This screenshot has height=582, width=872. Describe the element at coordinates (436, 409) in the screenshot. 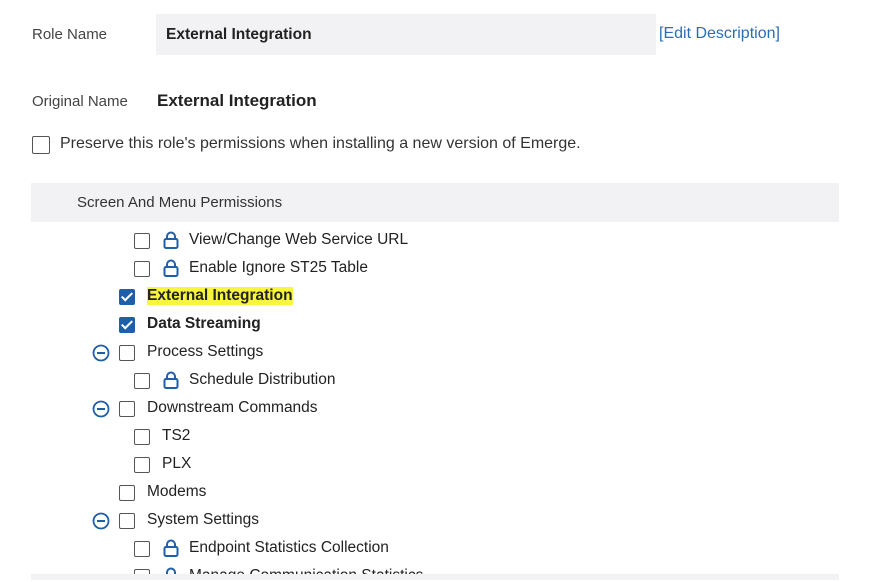

I see `tree-item: Downstream Commands` at that location.